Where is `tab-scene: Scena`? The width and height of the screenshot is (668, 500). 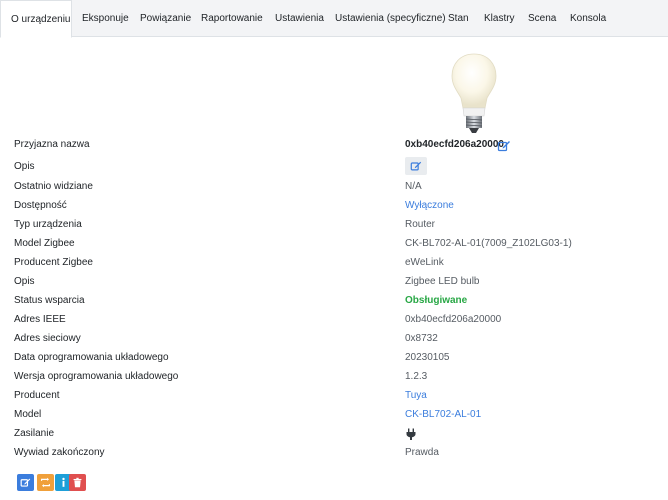
tab-scene: Scena is located at coordinates (542, 18).